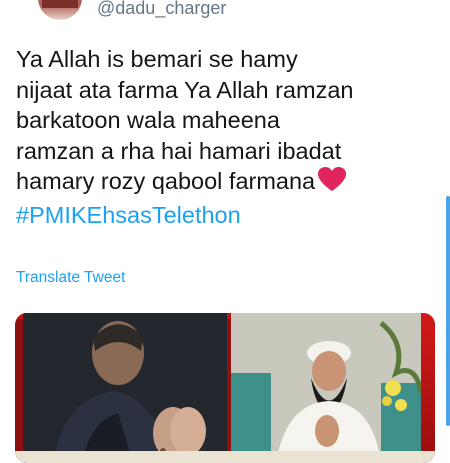 The width and height of the screenshot is (450, 463). Describe the element at coordinates (448, 311) in the screenshot. I see `scrollbar` at that location.